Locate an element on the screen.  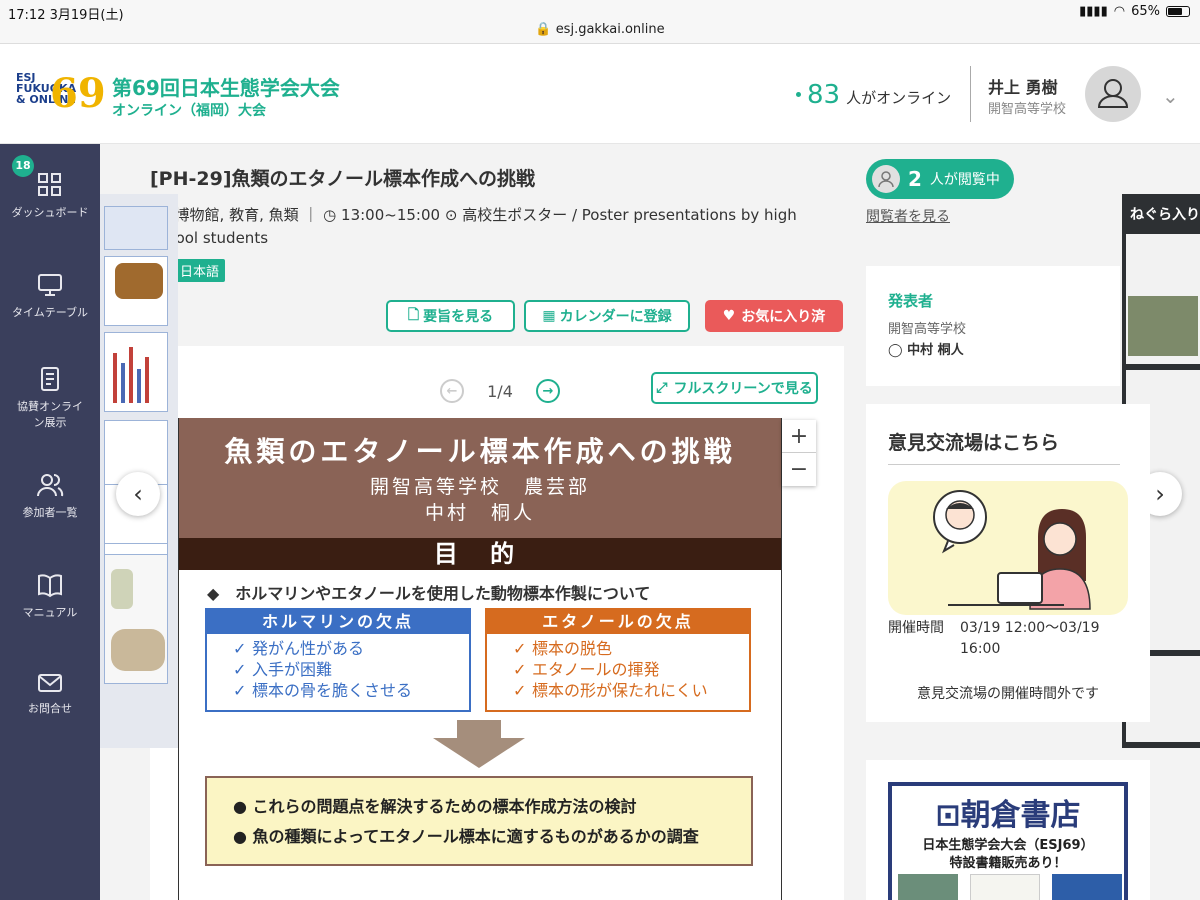
sidebar-item-manual: マニュアル is located at coordinates (50, 596).